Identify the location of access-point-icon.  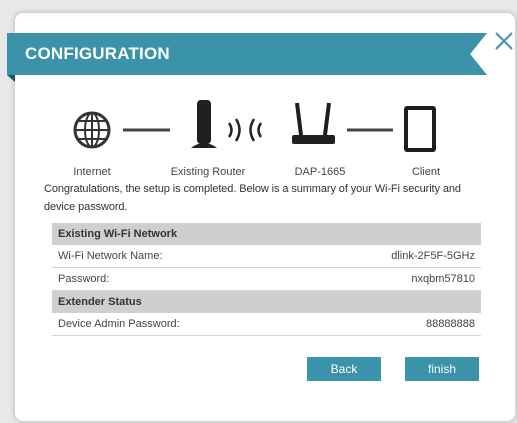
(313, 123).